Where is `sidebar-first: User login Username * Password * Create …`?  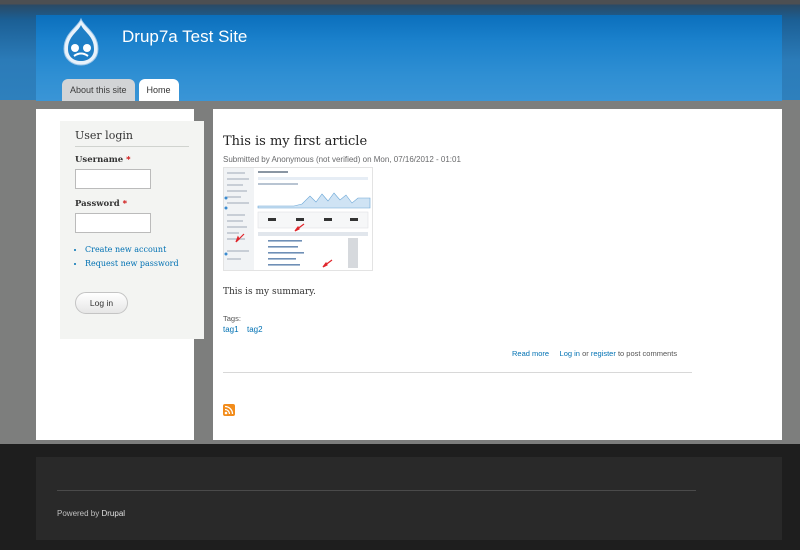 sidebar-first: User login Username * Password * Create … is located at coordinates (120, 274).